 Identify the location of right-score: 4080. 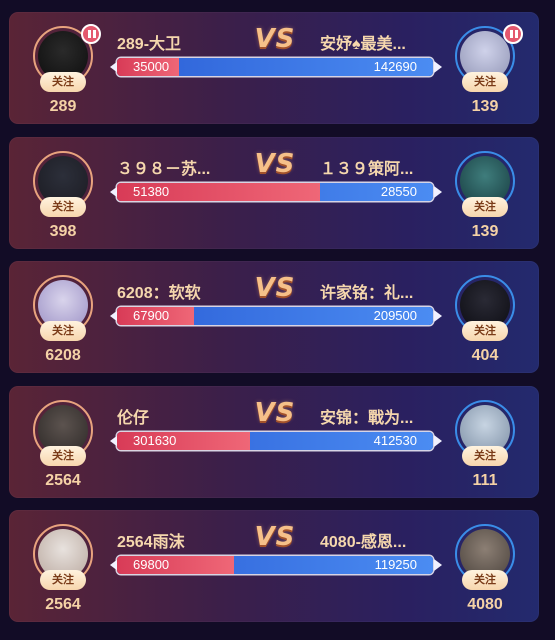
(485, 604).